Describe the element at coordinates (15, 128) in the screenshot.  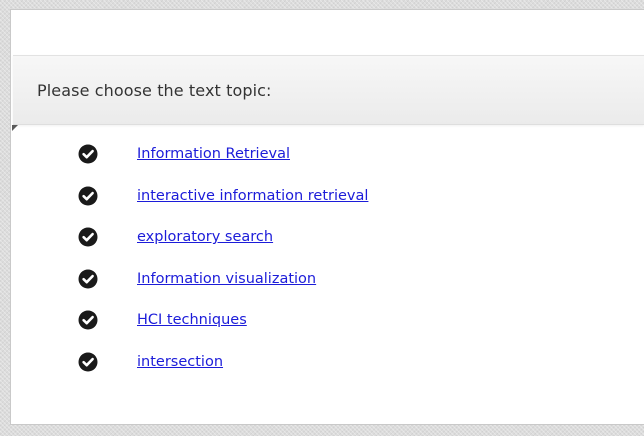
I see `fold-corner-icon` at that location.